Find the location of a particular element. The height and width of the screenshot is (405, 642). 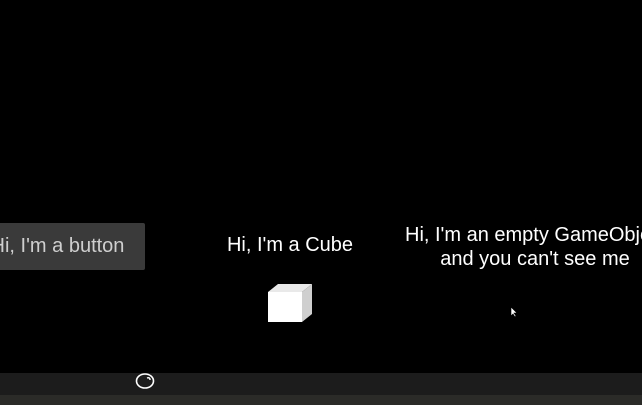

mouse-cursor-icon is located at coordinates (514, 312).